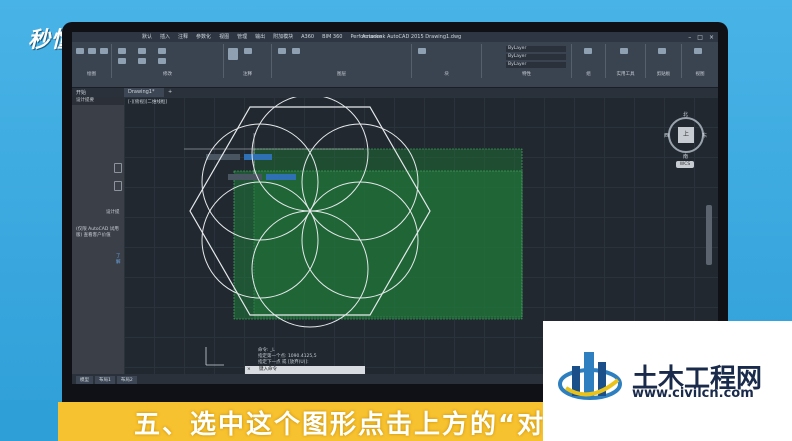 This screenshot has width=792, height=441. What do you see at coordinates (527, 61) in the screenshot?
I see `ribbon-group-properties: ByLayer ByLayer ByLayer 特性` at bounding box center [527, 61].